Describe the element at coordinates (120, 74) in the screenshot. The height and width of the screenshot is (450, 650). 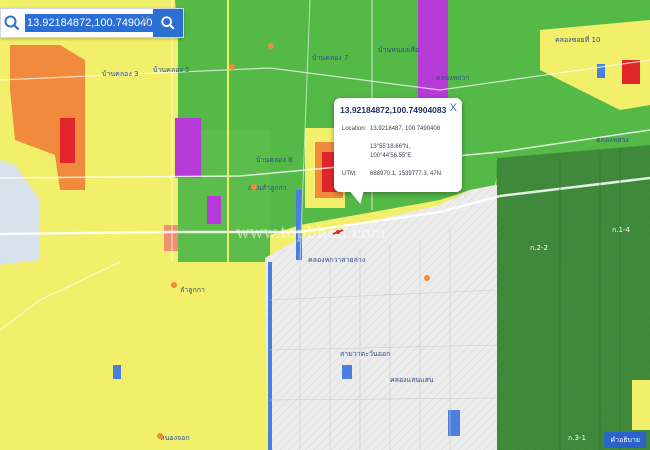
I see `map-label: บ้านคลอง 3` at that location.